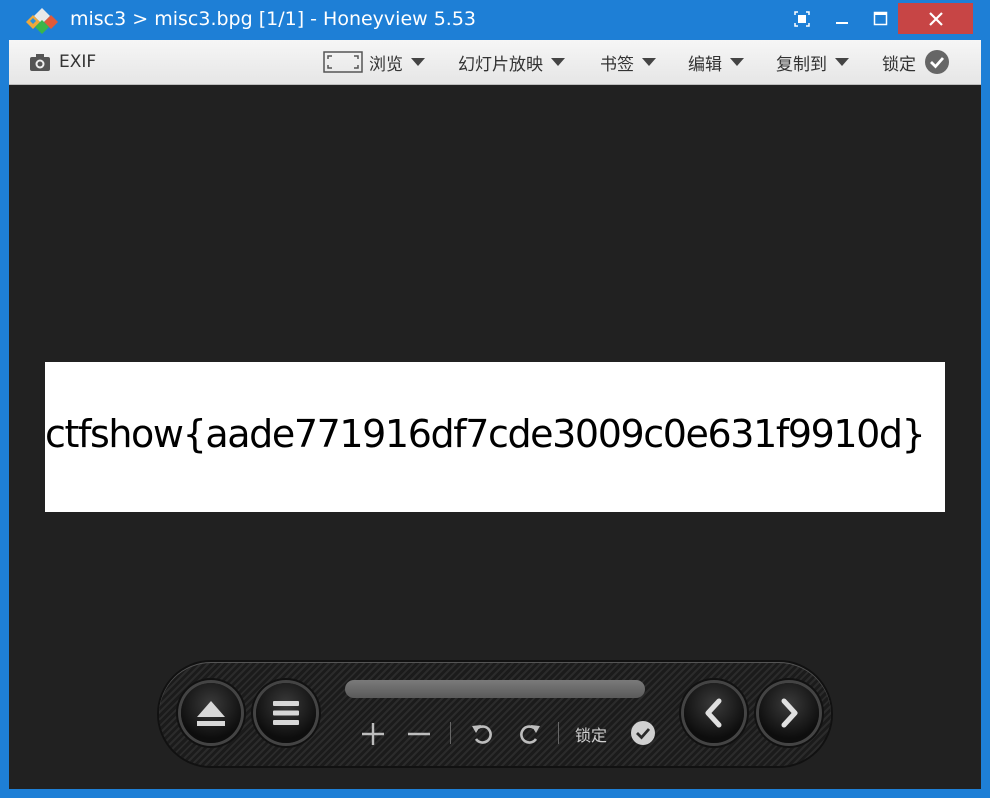 The image size is (990, 798). I want to click on zoom-out-button, so click(419, 734).